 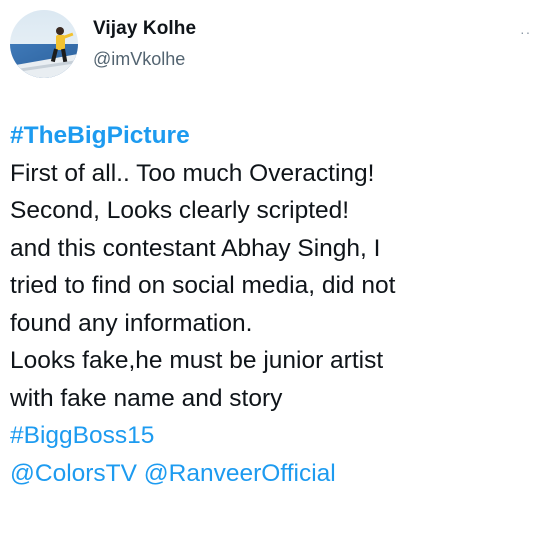 I want to click on author-handle: @imVkolhe, so click(x=139, y=59).